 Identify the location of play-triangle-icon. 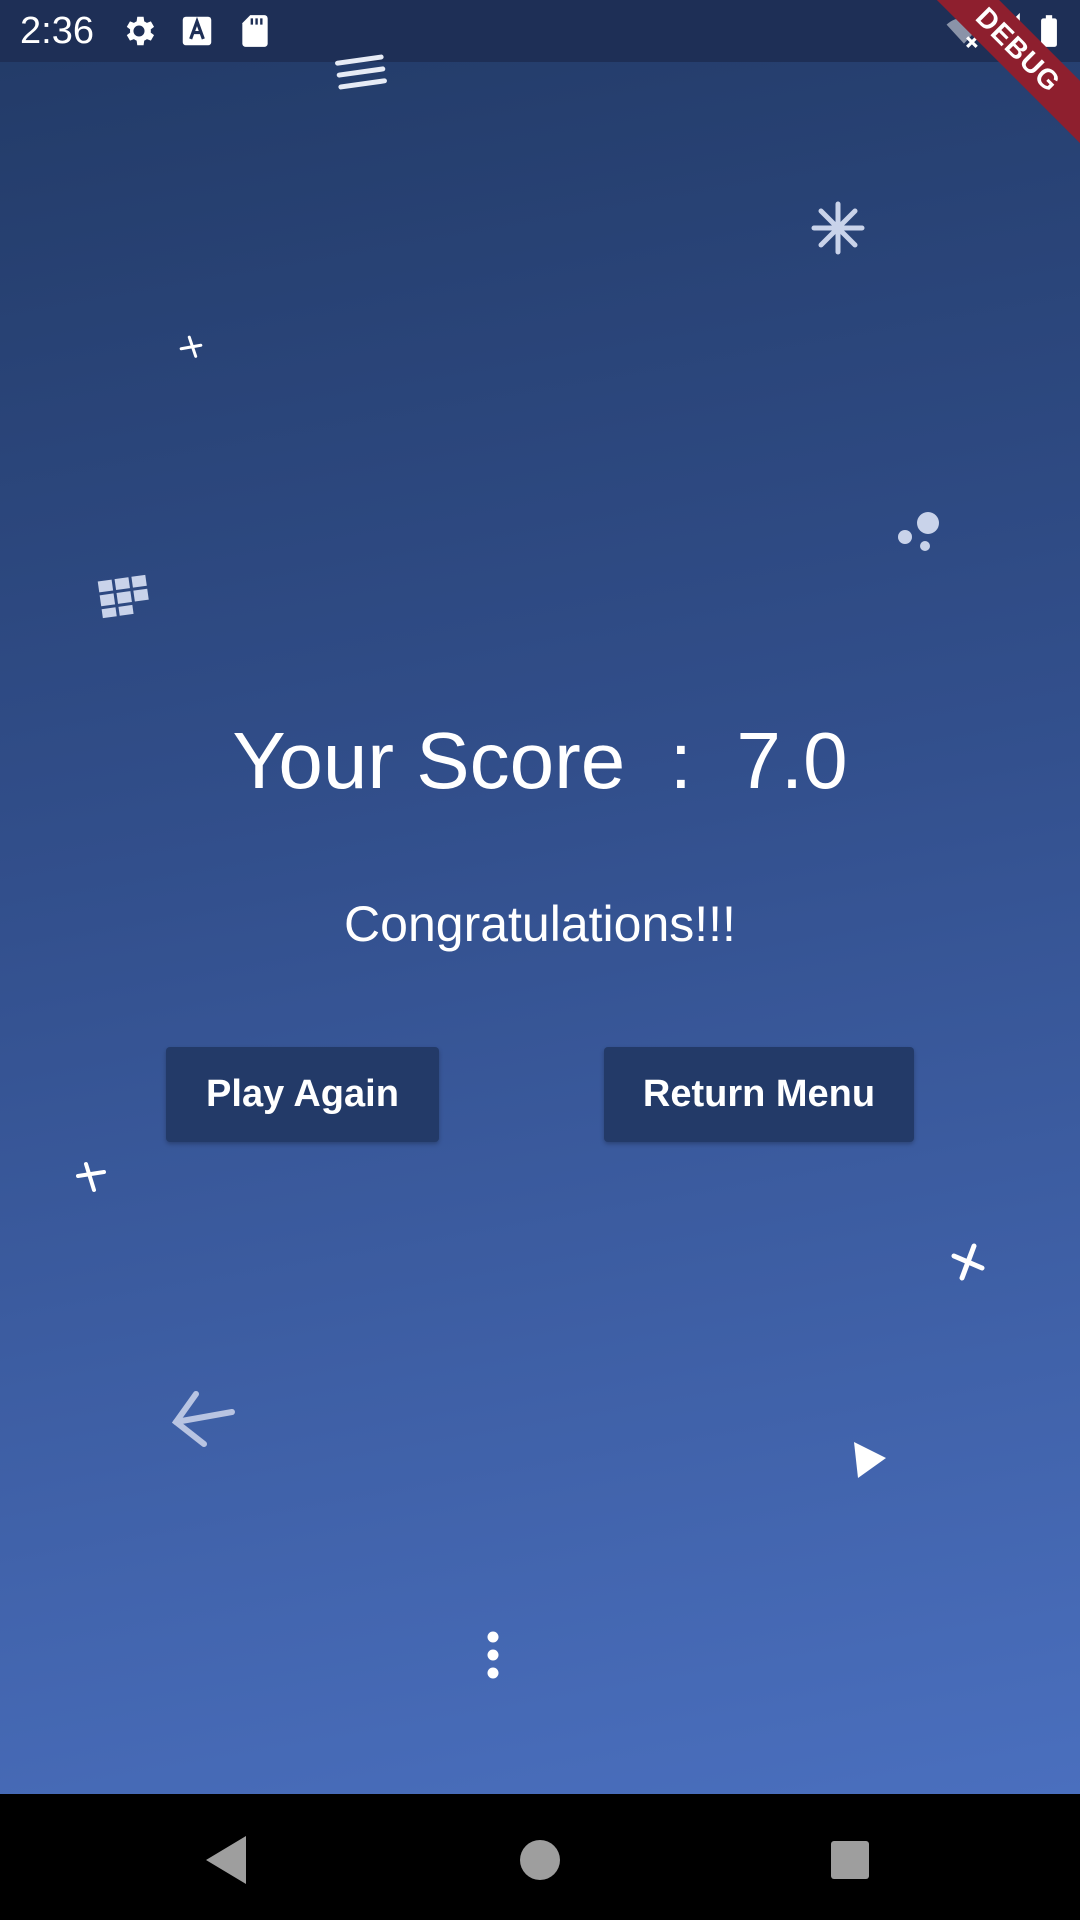
(870, 1460).